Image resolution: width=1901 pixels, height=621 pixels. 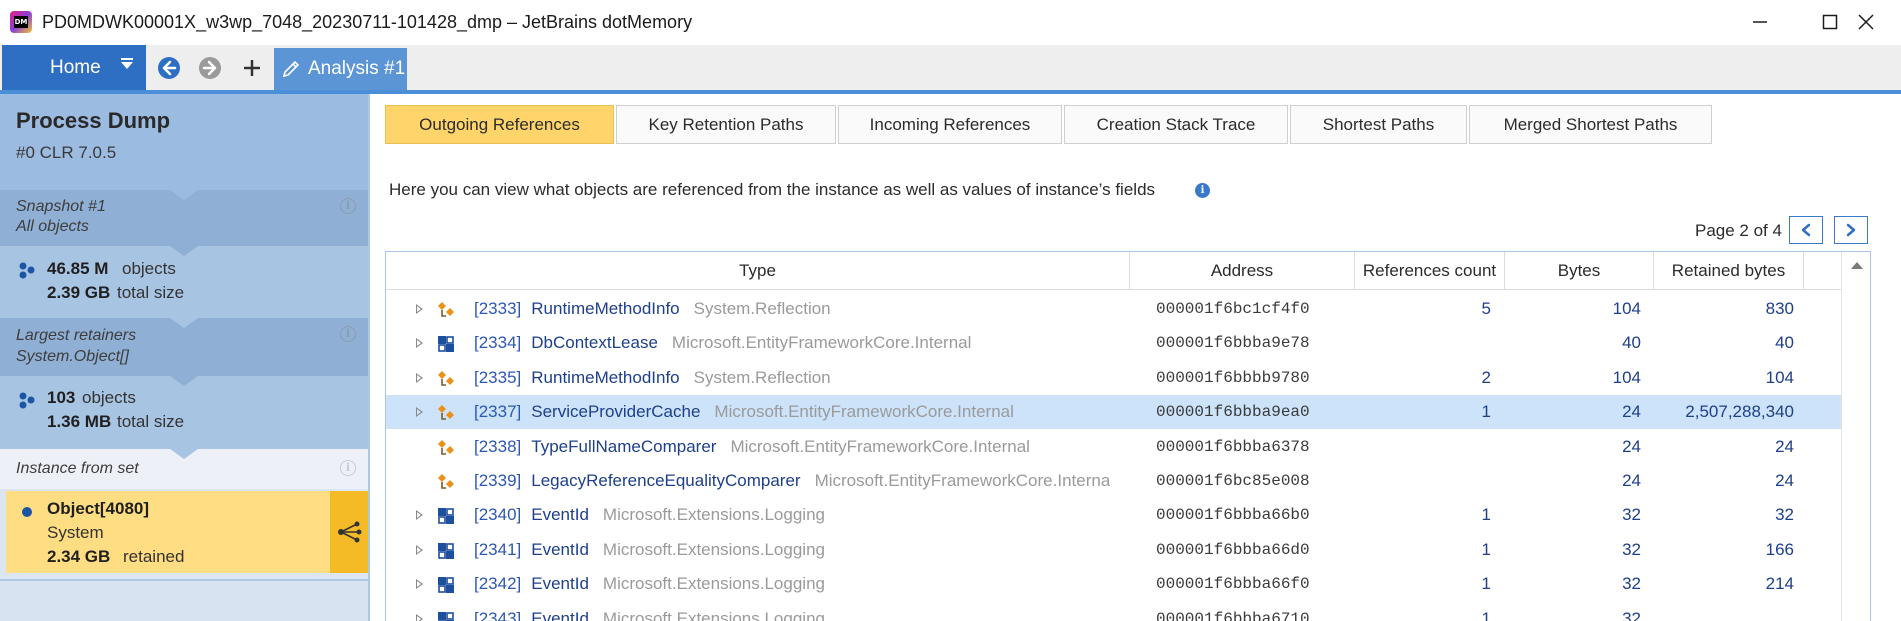 I want to click on home-dropdown-line-icon, so click(x=127, y=59).